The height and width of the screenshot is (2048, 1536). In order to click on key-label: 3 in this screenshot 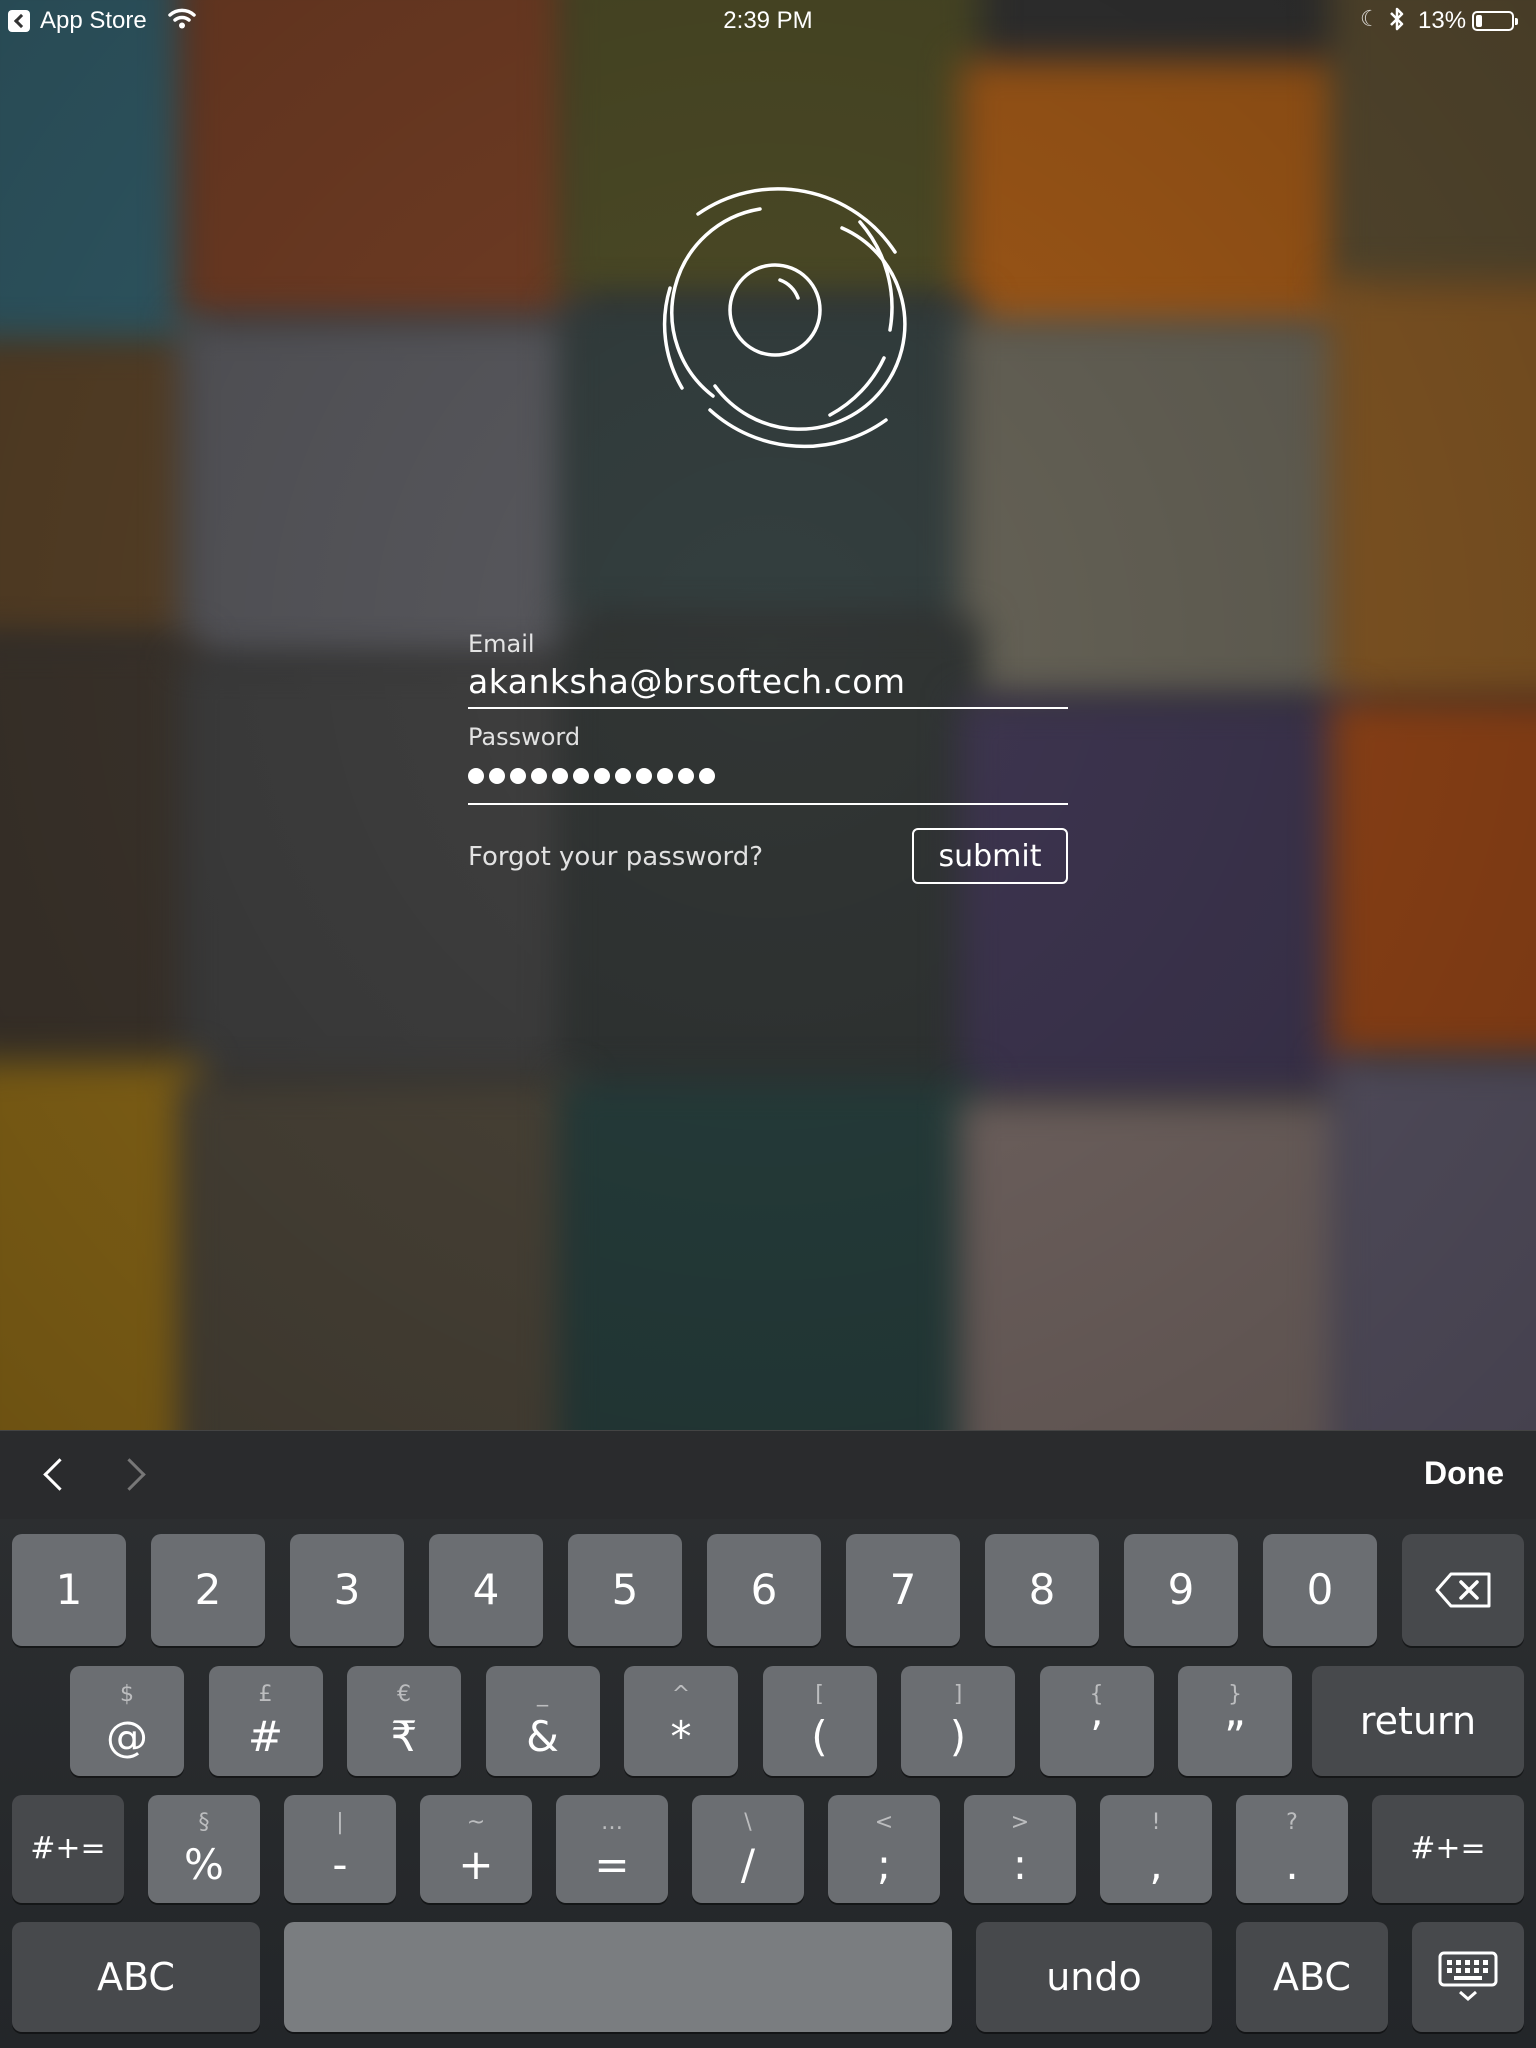, I will do `click(347, 1589)`.